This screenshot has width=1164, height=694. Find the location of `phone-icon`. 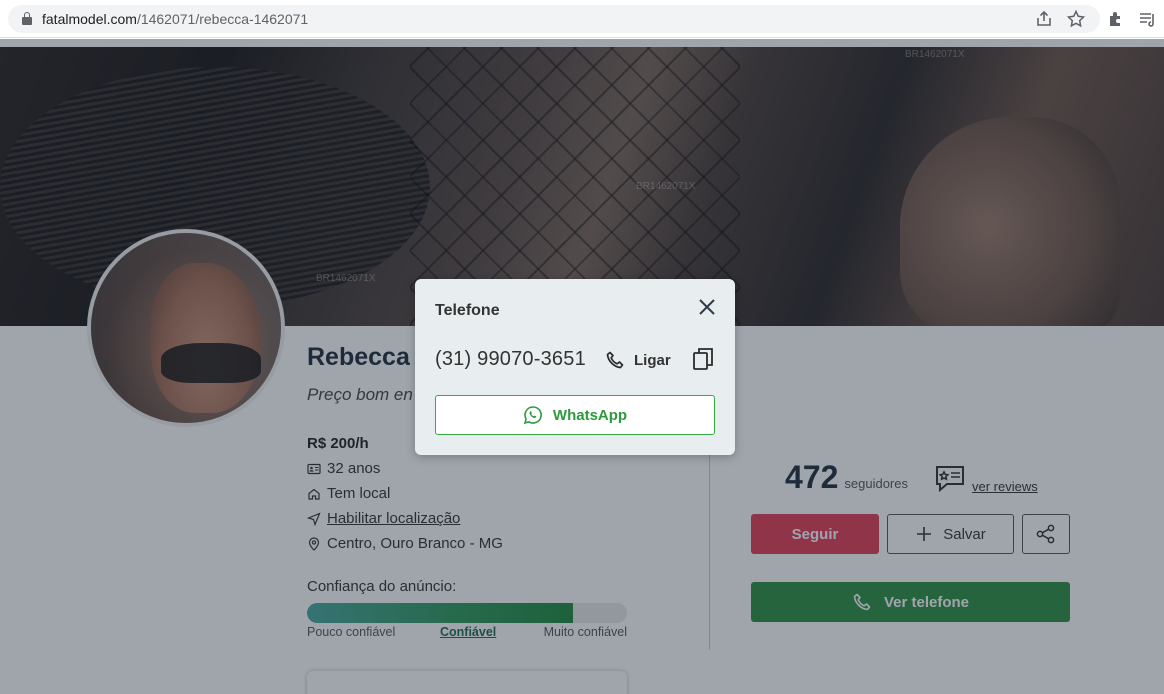

phone-icon is located at coordinates (615, 360).